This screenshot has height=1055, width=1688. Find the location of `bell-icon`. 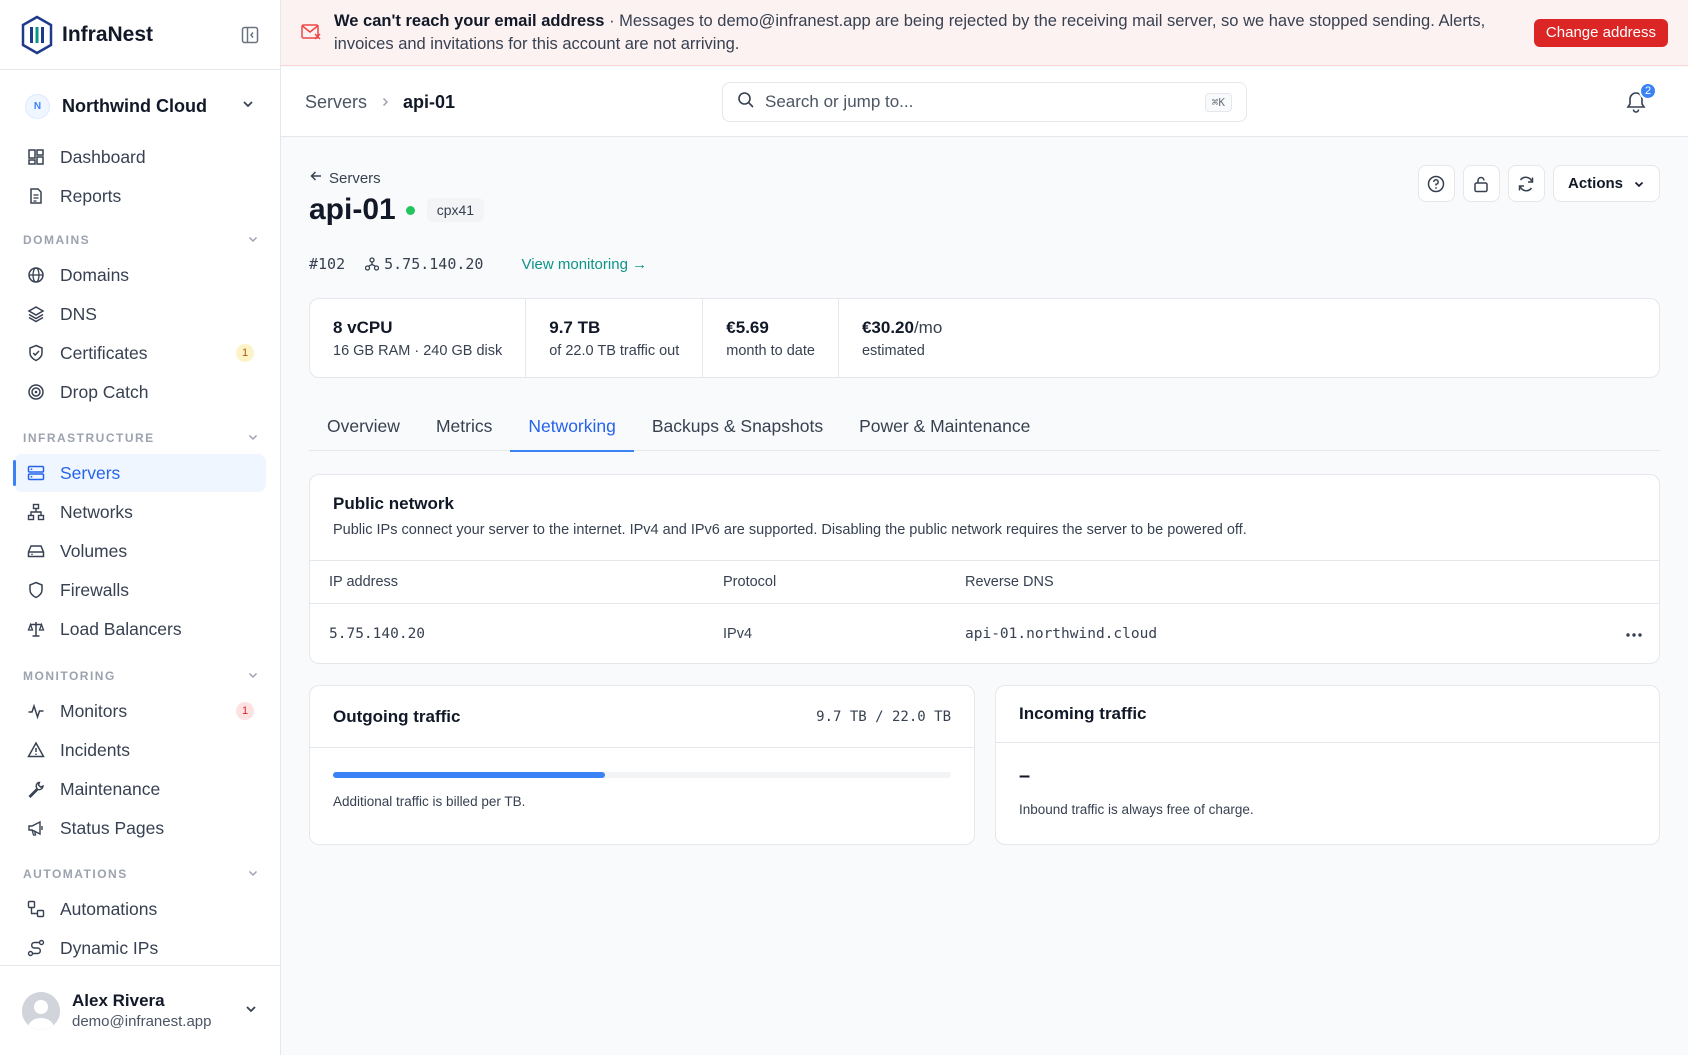

bell-icon is located at coordinates (1636, 104).